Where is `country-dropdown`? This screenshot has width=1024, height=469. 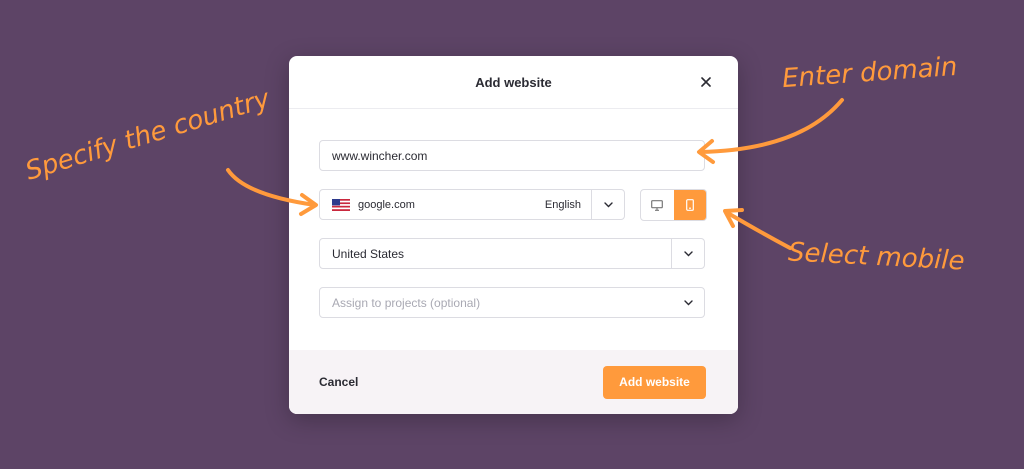 country-dropdown is located at coordinates (687, 253).